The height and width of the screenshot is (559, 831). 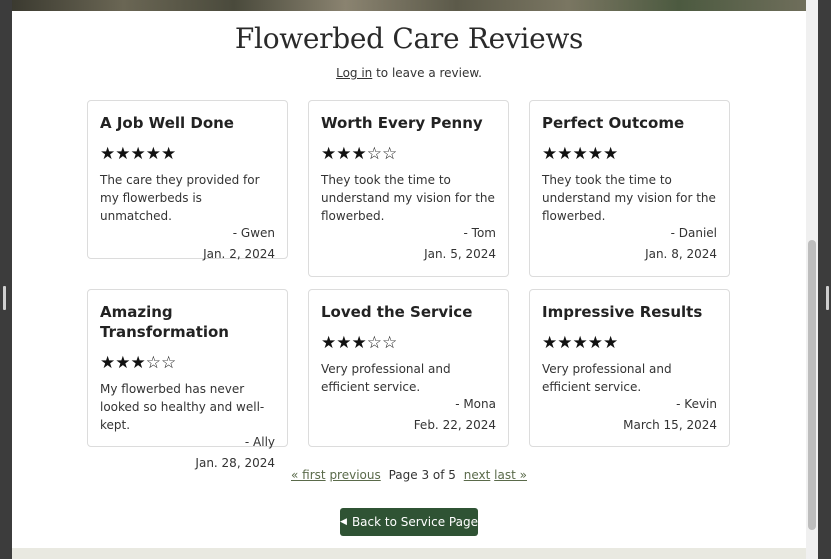 I want to click on review-author: - Daniel, so click(x=693, y=233).